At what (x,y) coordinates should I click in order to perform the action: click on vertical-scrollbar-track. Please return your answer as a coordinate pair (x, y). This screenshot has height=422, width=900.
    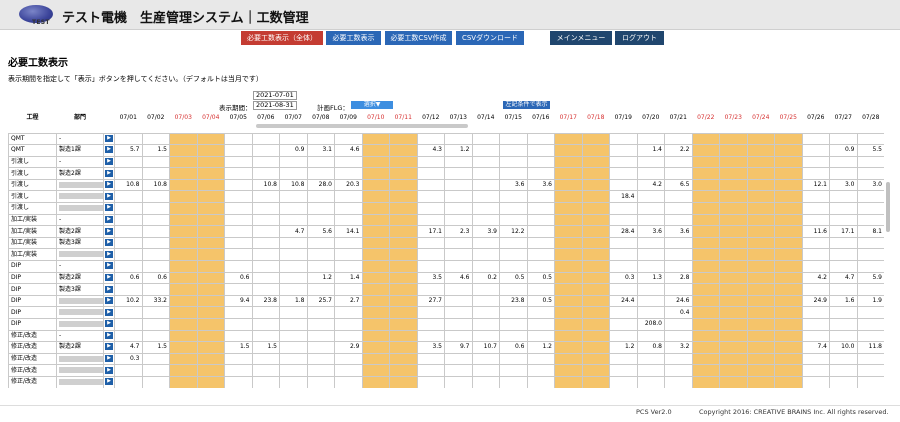
    Looking at the image, I should click on (888, 253).